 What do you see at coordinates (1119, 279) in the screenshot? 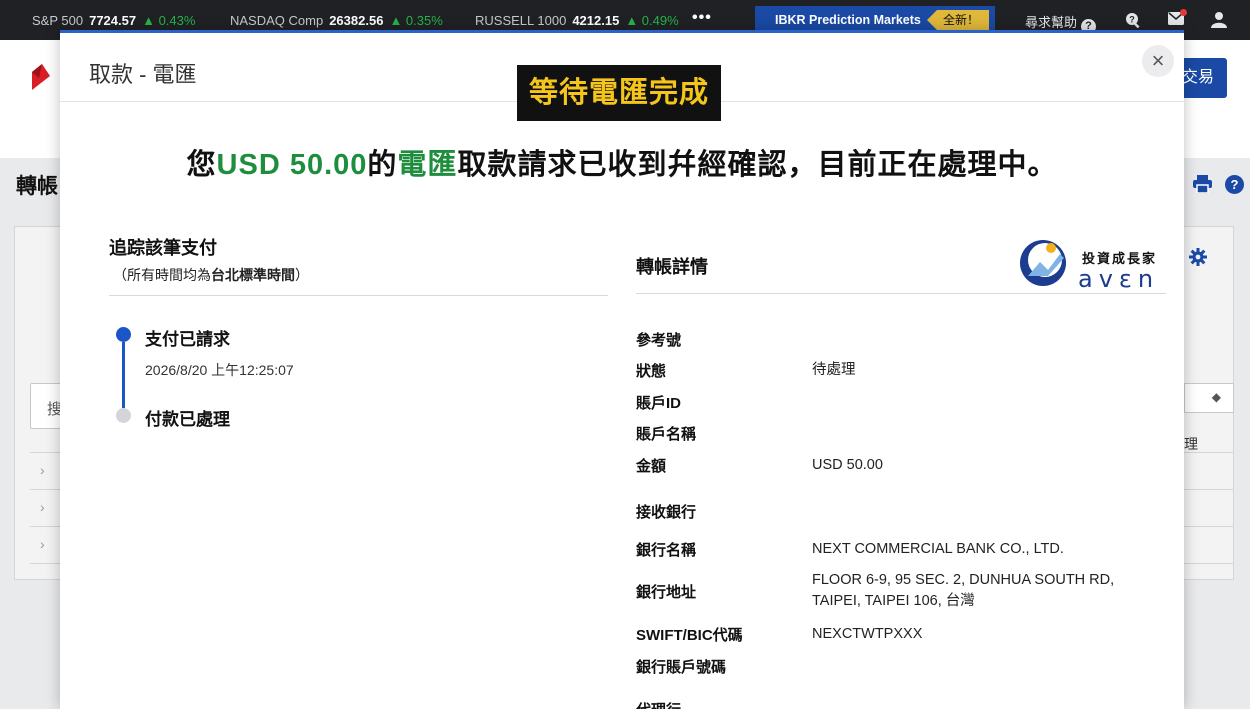
I see `brand-english-name: avεn` at bounding box center [1119, 279].